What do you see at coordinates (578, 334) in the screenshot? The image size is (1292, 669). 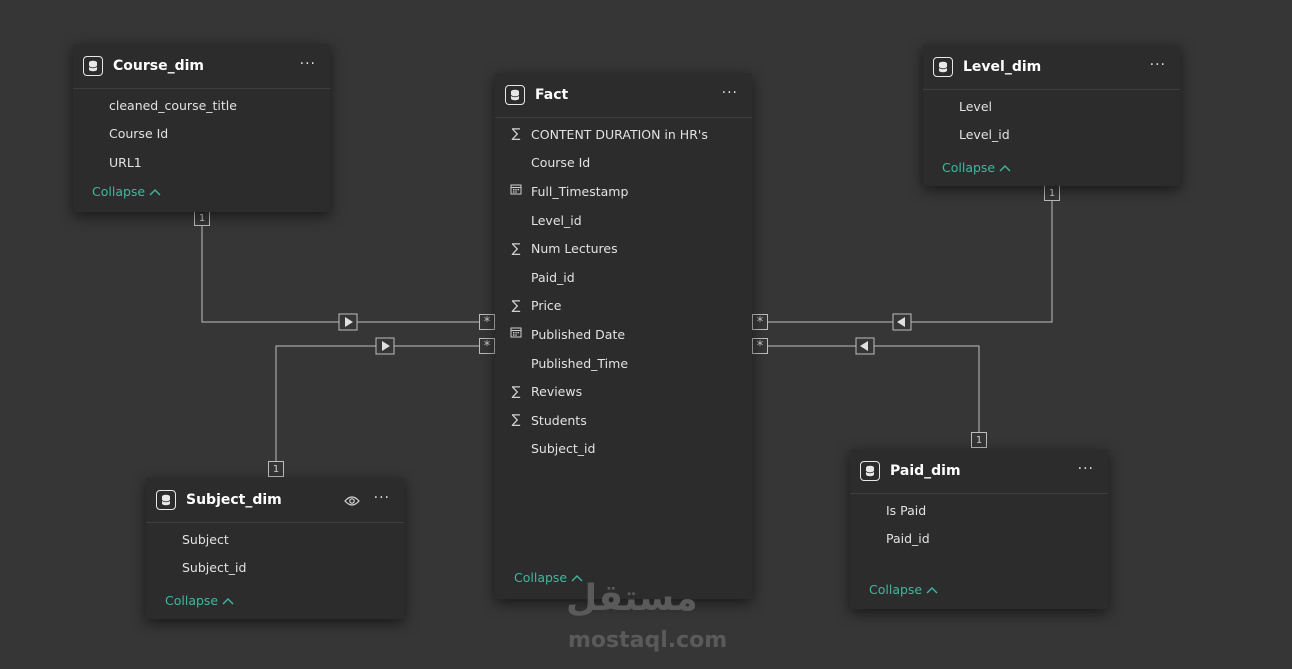 I see `field-name: Published Date` at bounding box center [578, 334].